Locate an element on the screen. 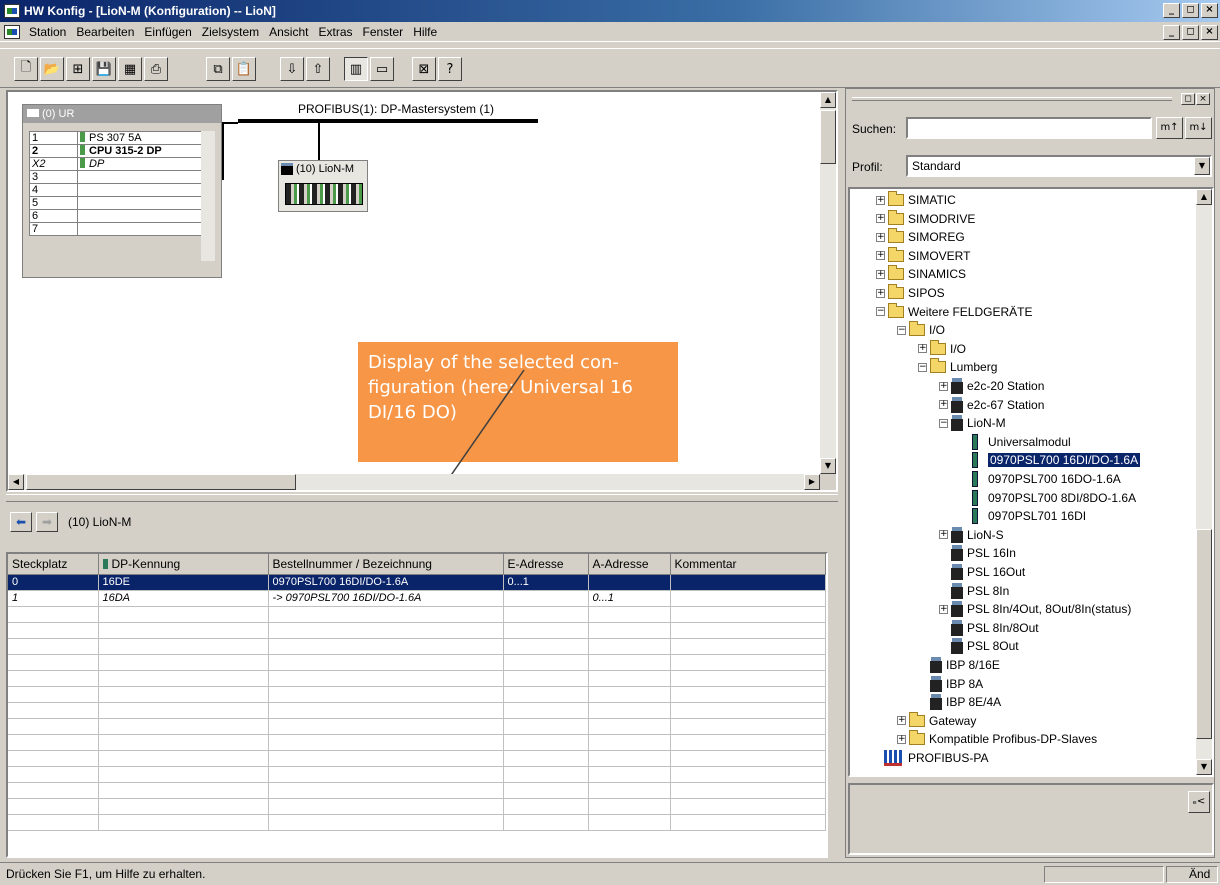  tree-item: IBP 8E/4A is located at coordinates (959, 702).